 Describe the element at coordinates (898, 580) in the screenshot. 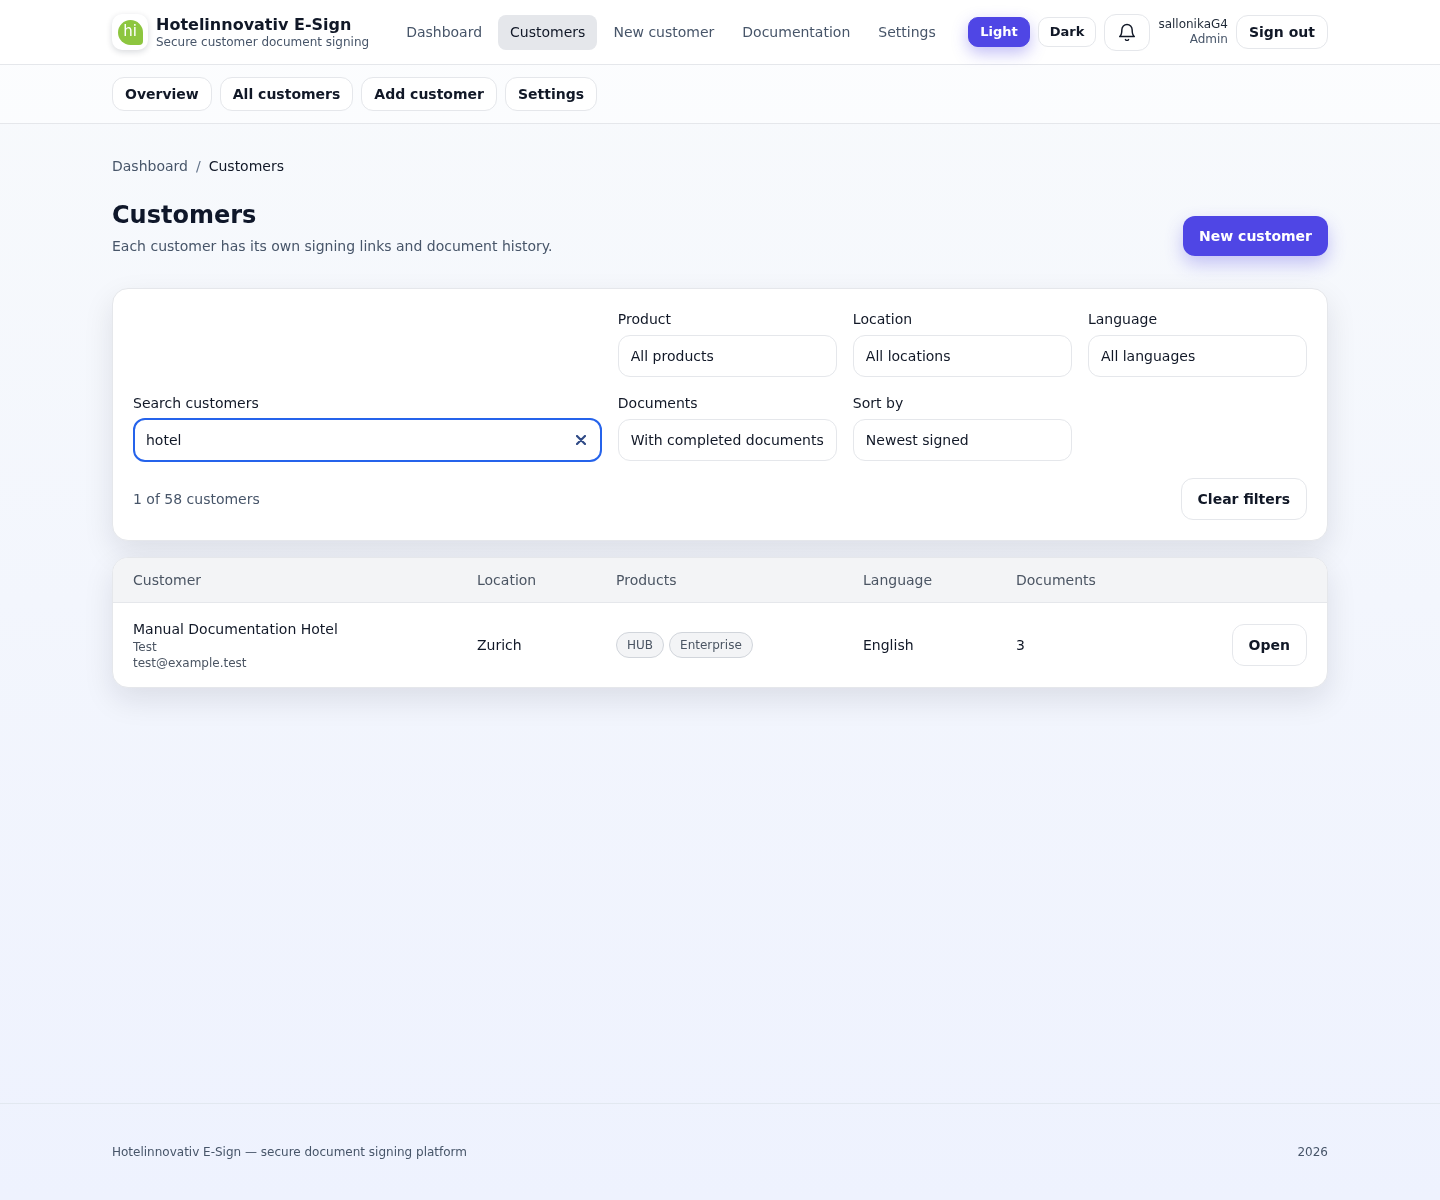

I see `column-header: Language` at that location.